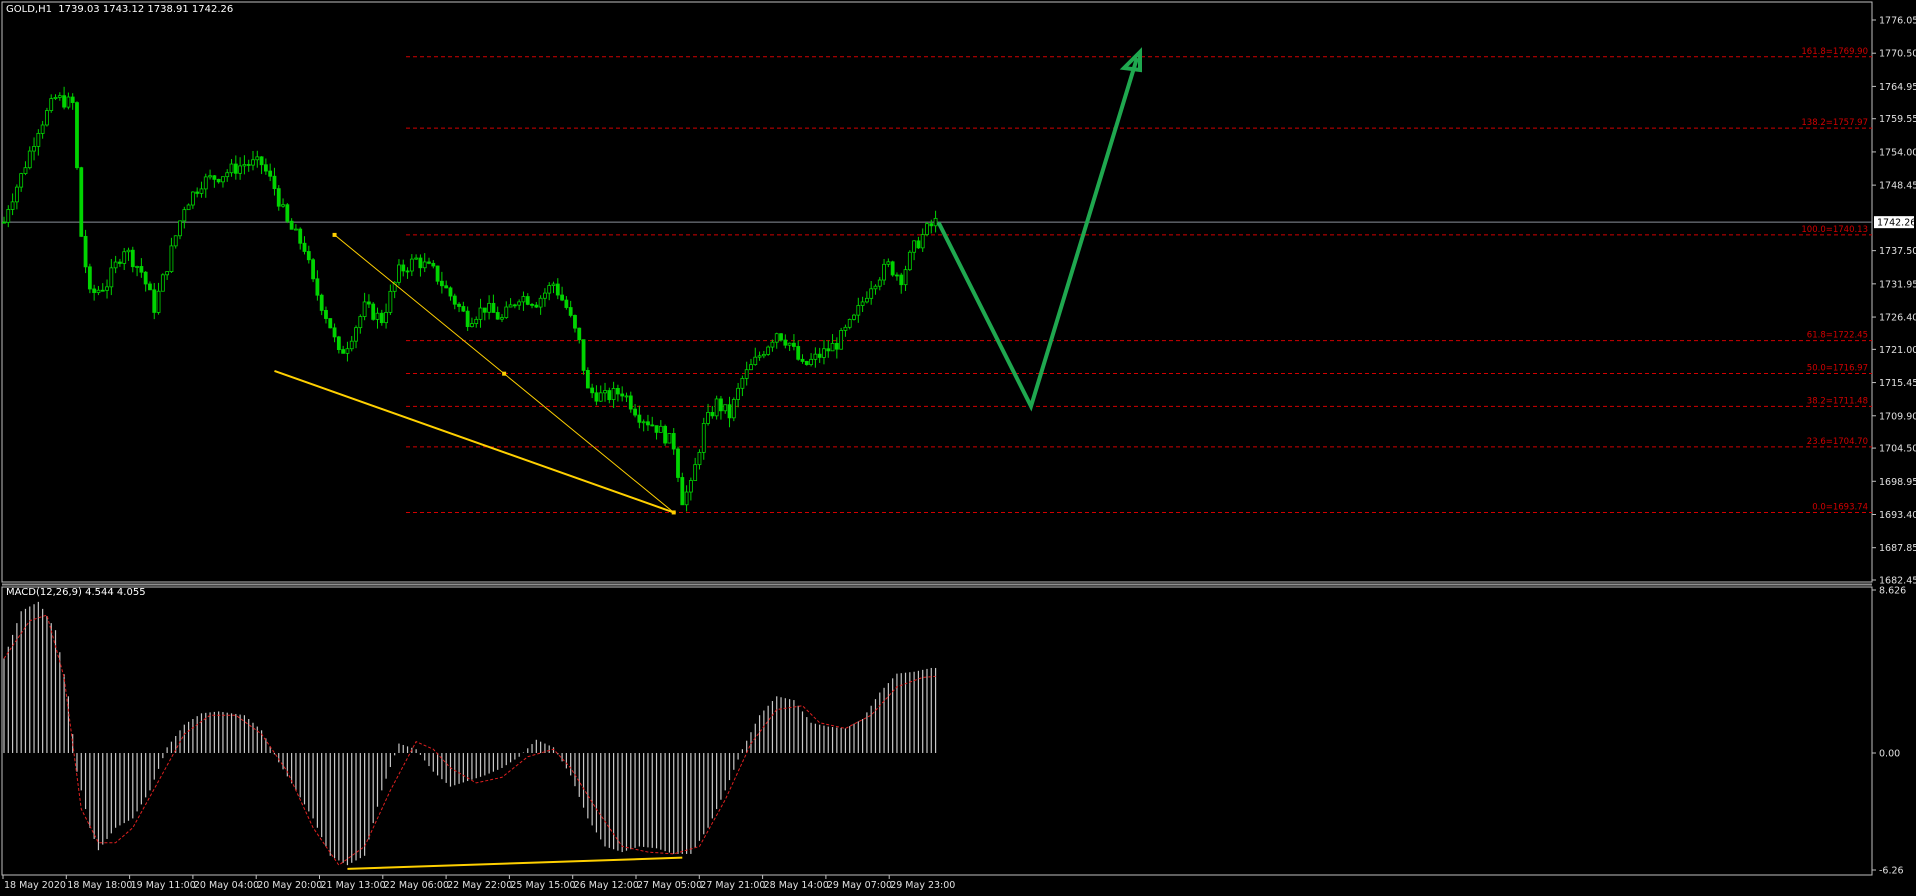 The width and height of the screenshot is (1916, 896). I want to click on macd-tick-label: -6.26, so click(1891, 871).